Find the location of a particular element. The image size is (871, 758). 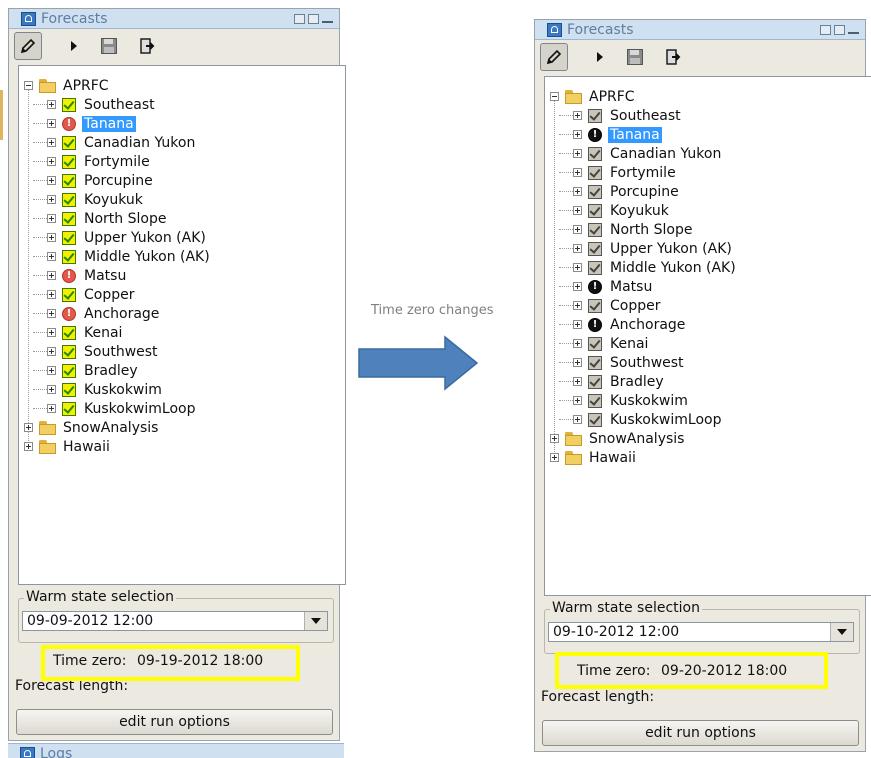

maximize-icon is located at coordinates (313, 18).